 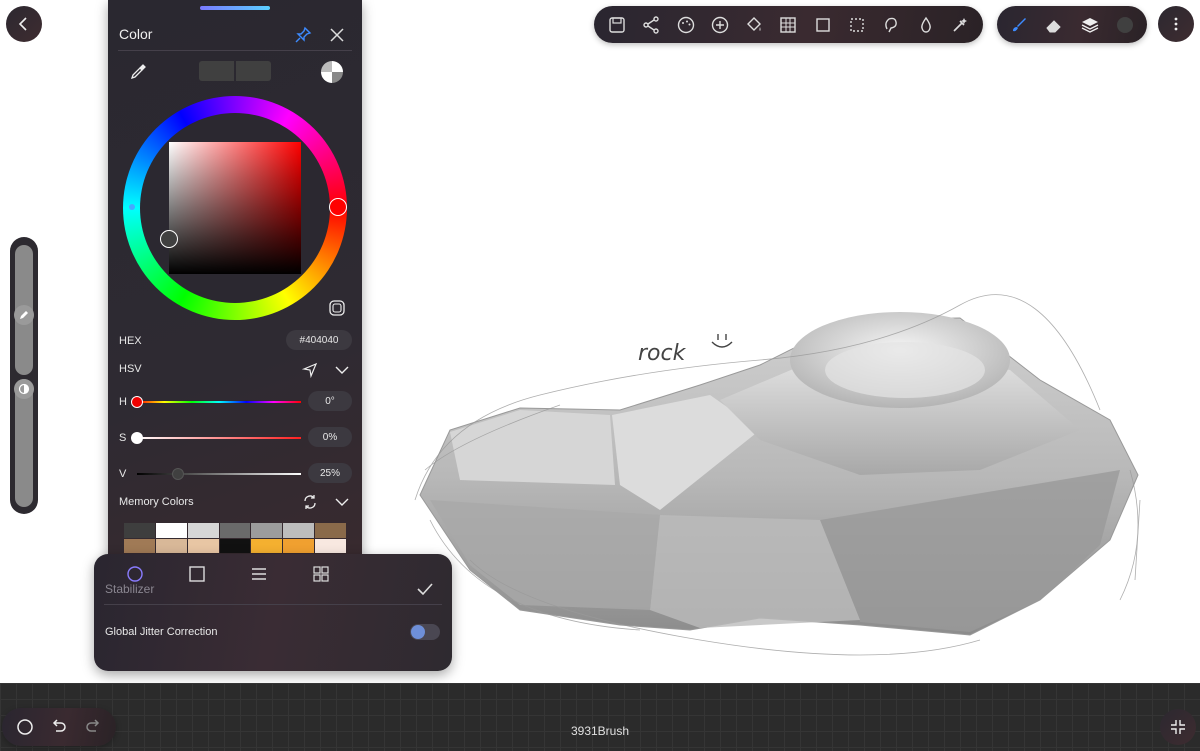 I want to click on eyedropper-button, so click(x=138, y=72).